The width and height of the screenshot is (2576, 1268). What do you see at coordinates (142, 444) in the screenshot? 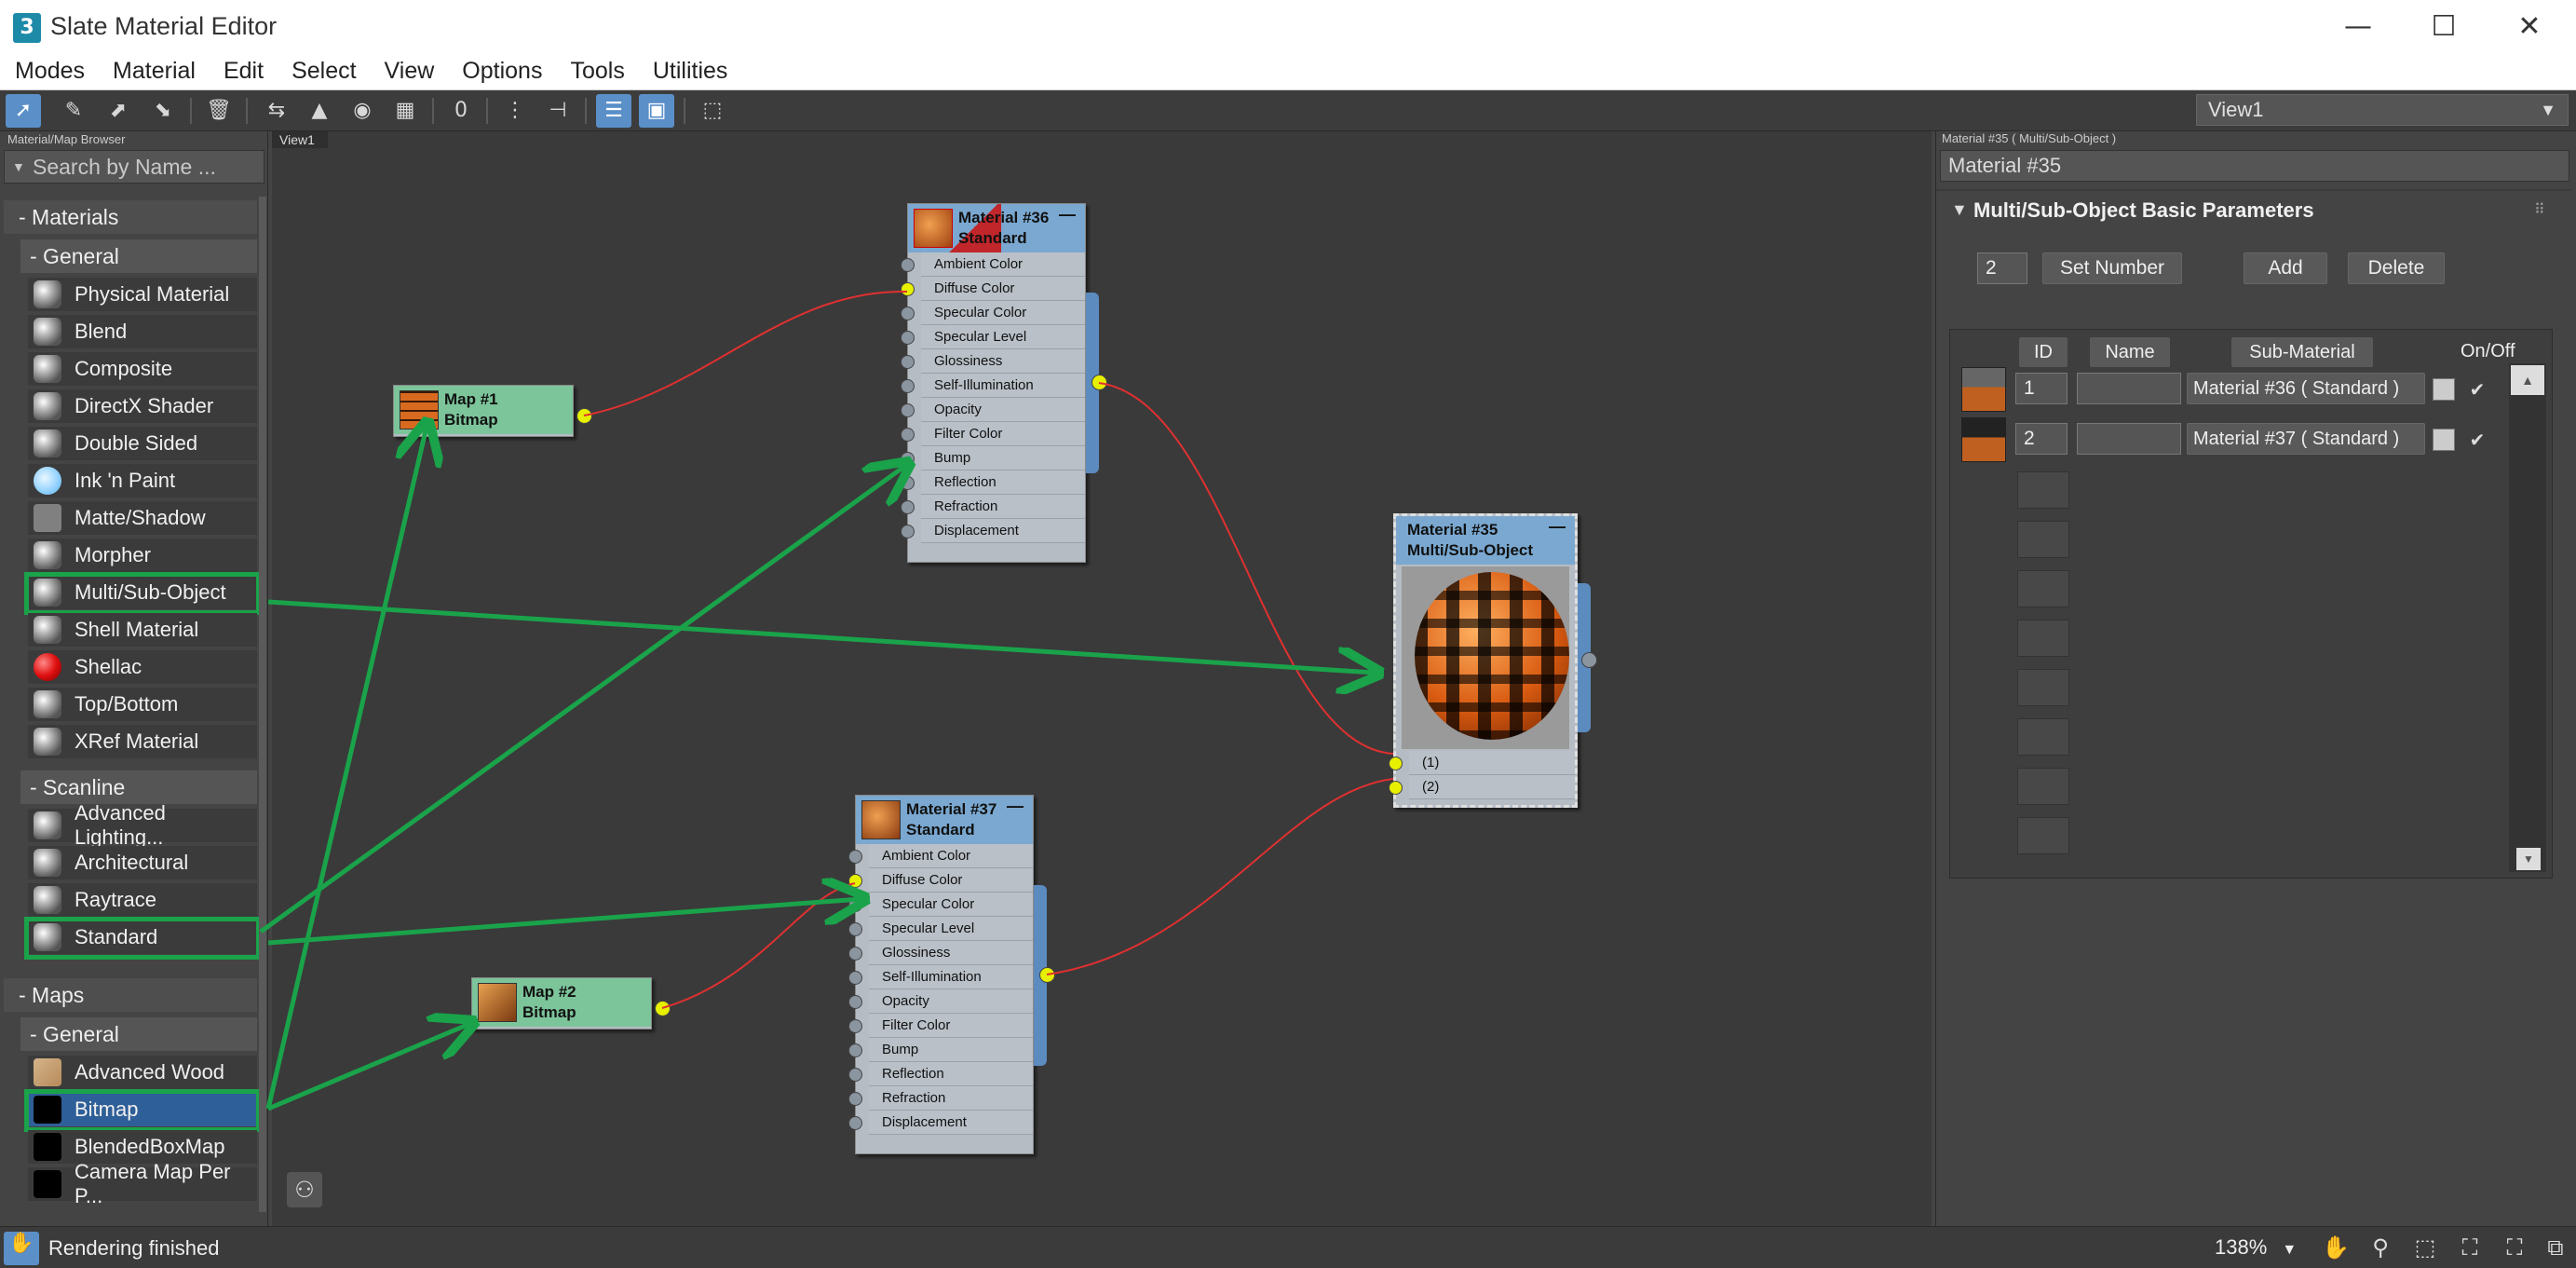
I see `list-item-double-sided: Double Sided` at bounding box center [142, 444].